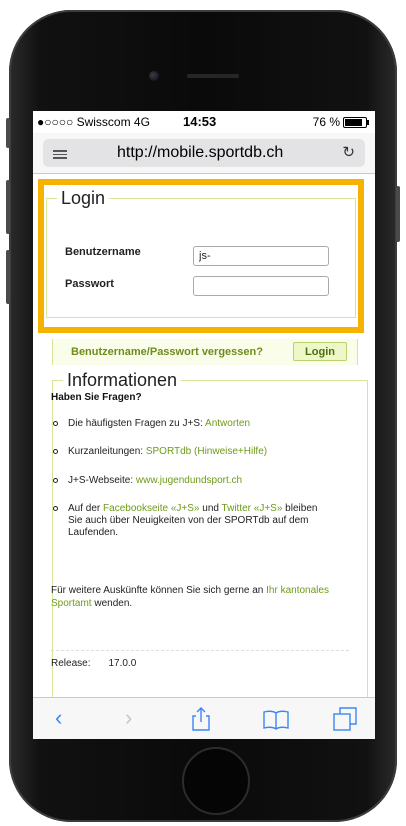 Image resolution: width=406 pixels, height=826 pixels. I want to click on chevron-left-icon: ‹, so click(58, 718).